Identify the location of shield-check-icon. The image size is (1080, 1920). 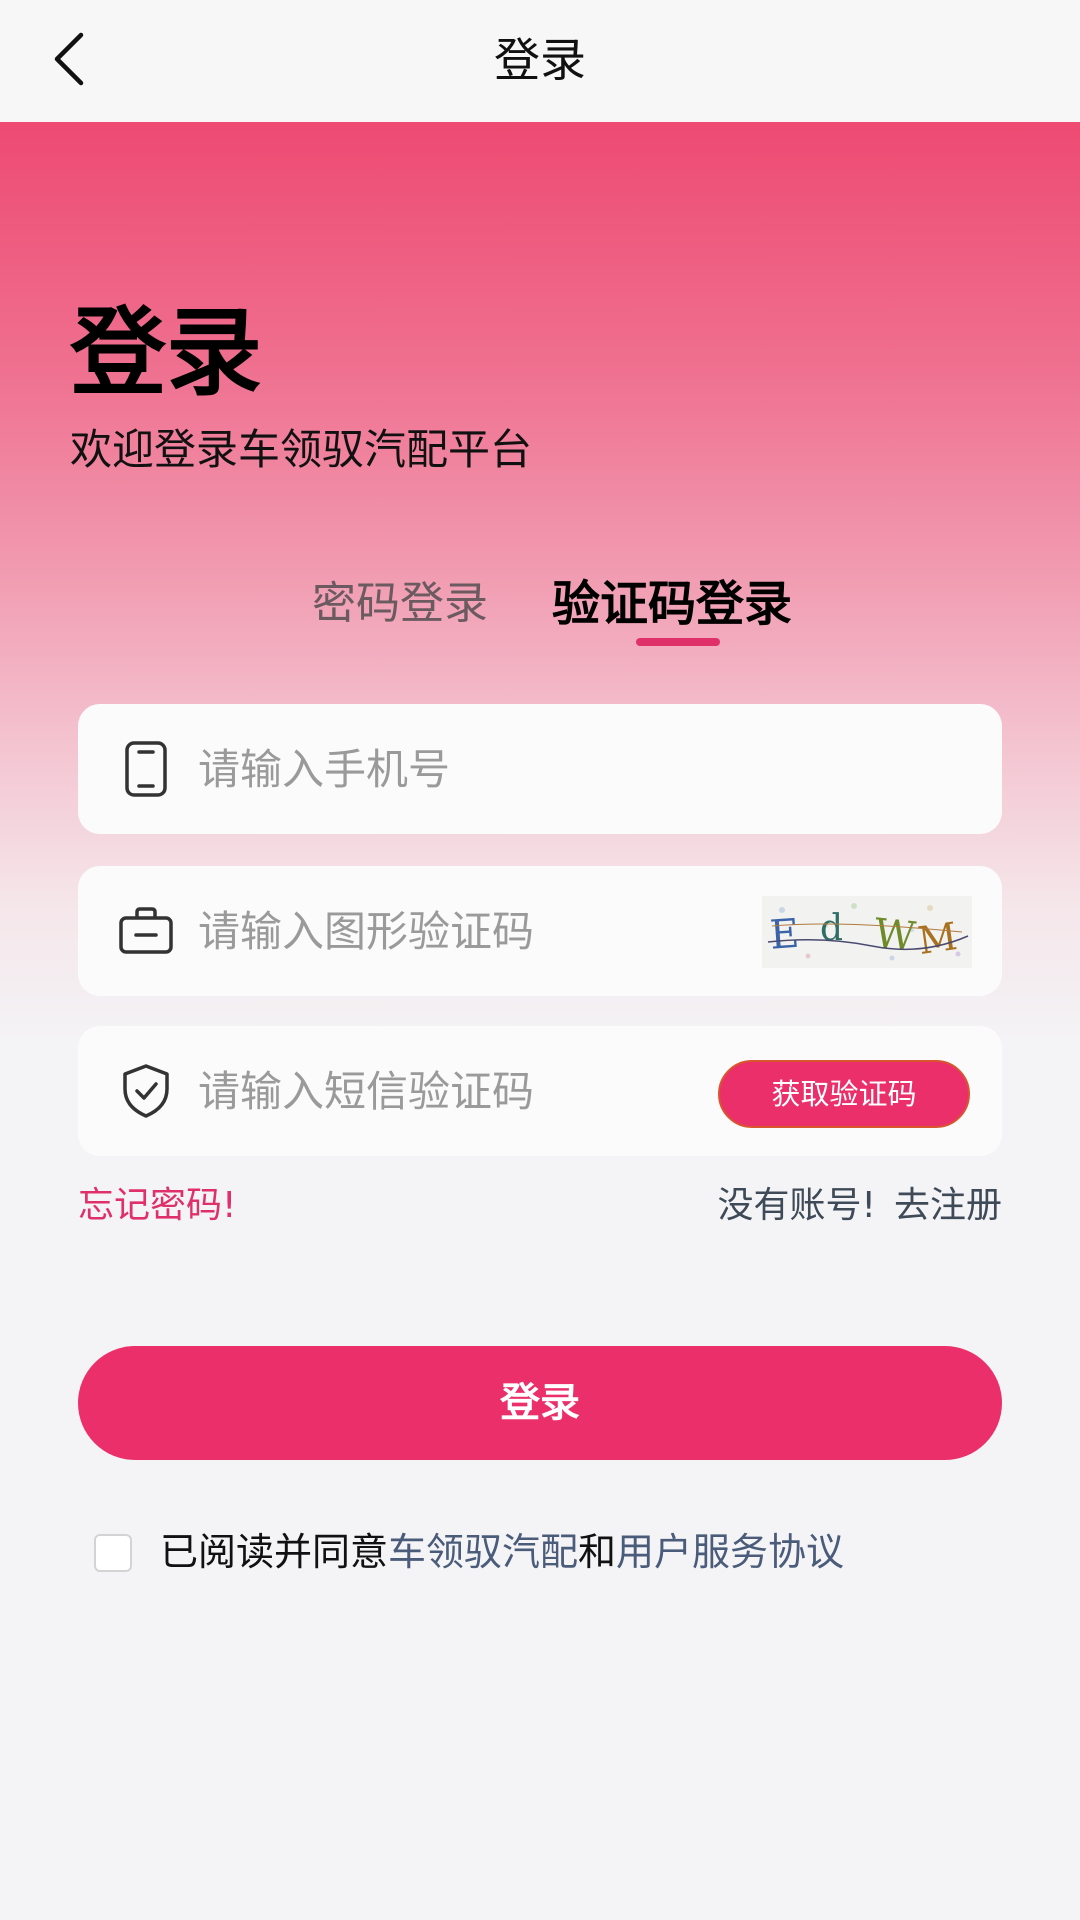
(146, 1091).